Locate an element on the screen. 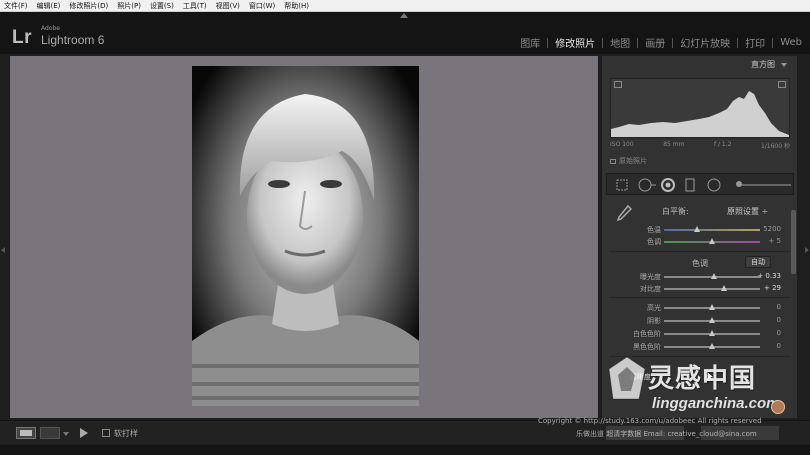 This screenshot has width=810, height=455. menu-view: 视图(V) is located at coordinates (228, 6).